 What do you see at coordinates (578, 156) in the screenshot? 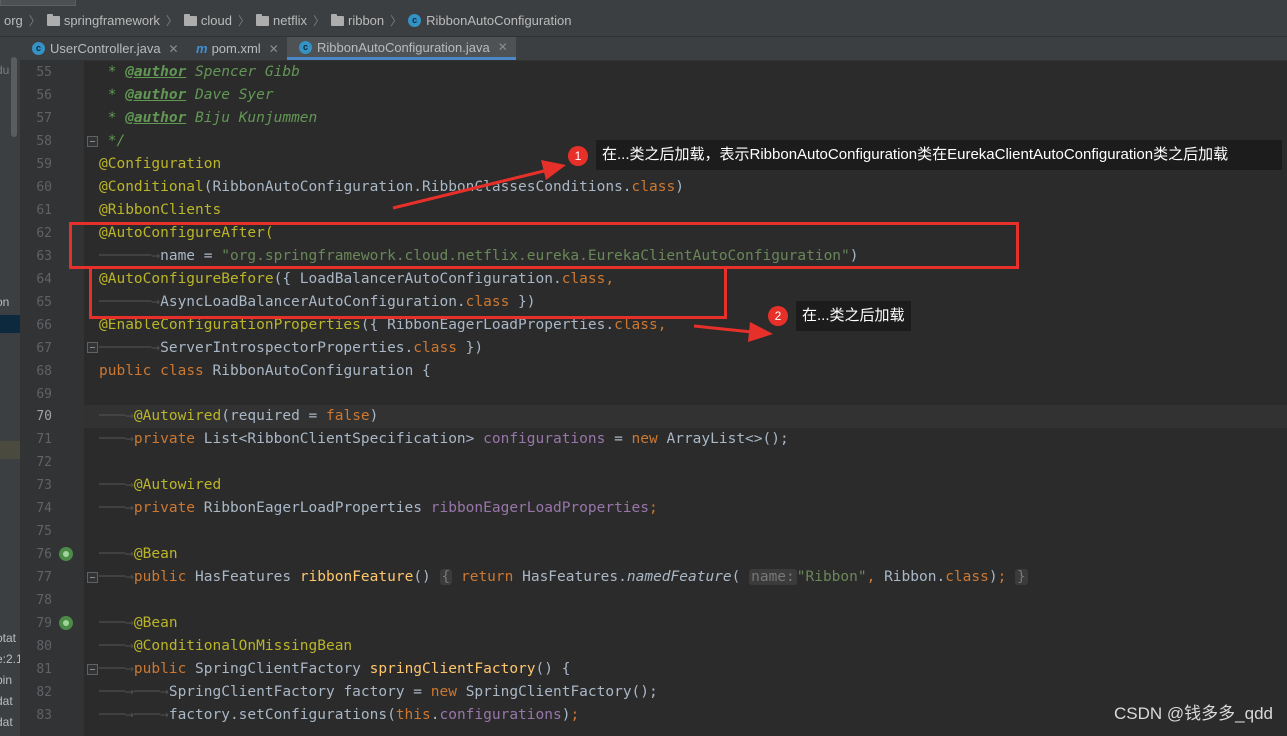
I see `annotation-badge-1: 1` at bounding box center [578, 156].